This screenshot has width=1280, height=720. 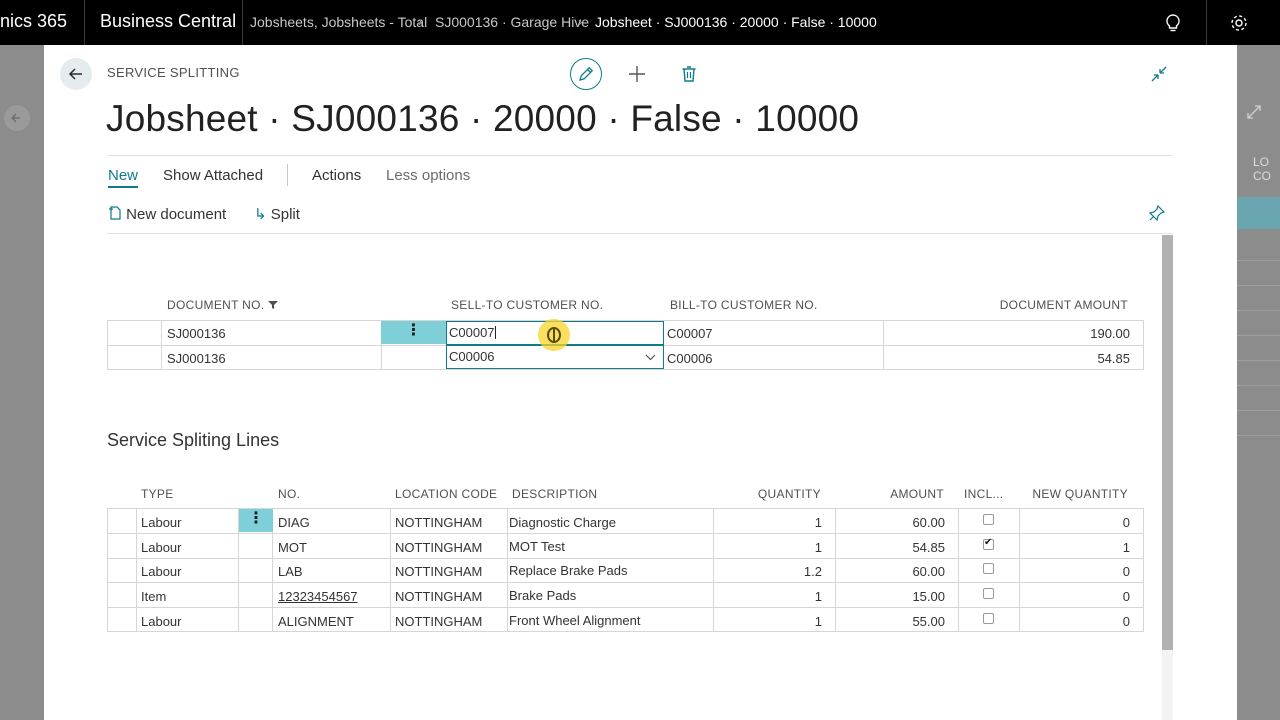 I want to click on pencil-icon, so click(x=586, y=73).